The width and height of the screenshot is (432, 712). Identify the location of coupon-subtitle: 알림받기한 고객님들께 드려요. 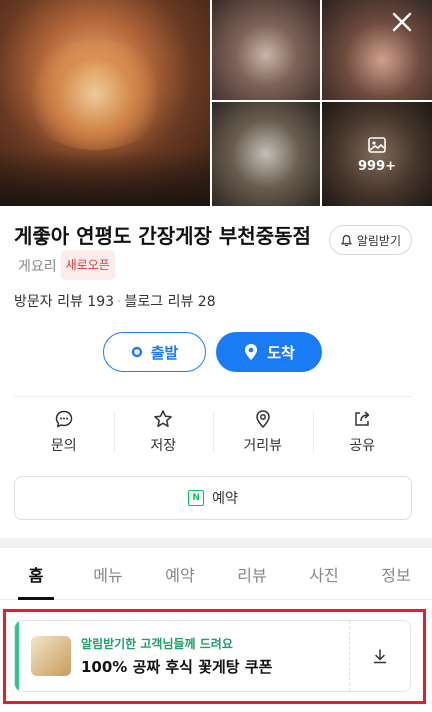
(157, 644).